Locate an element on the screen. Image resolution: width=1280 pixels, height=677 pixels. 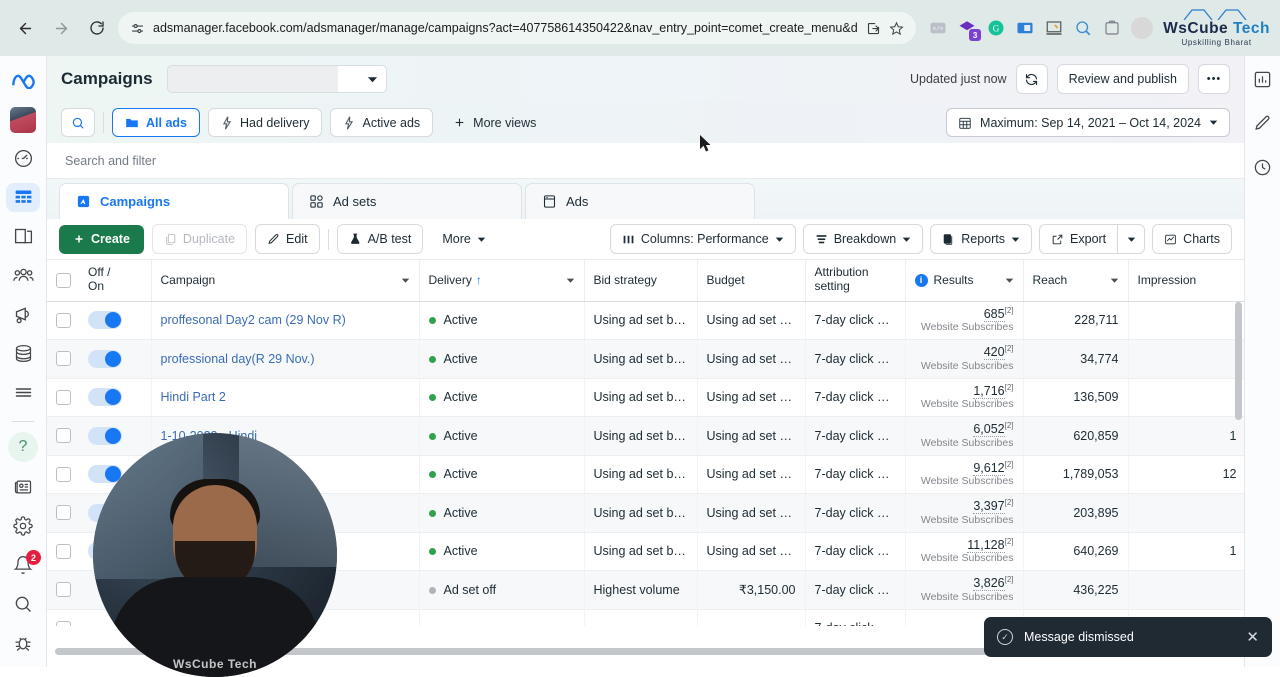
reload-icon is located at coordinates (97, 28).